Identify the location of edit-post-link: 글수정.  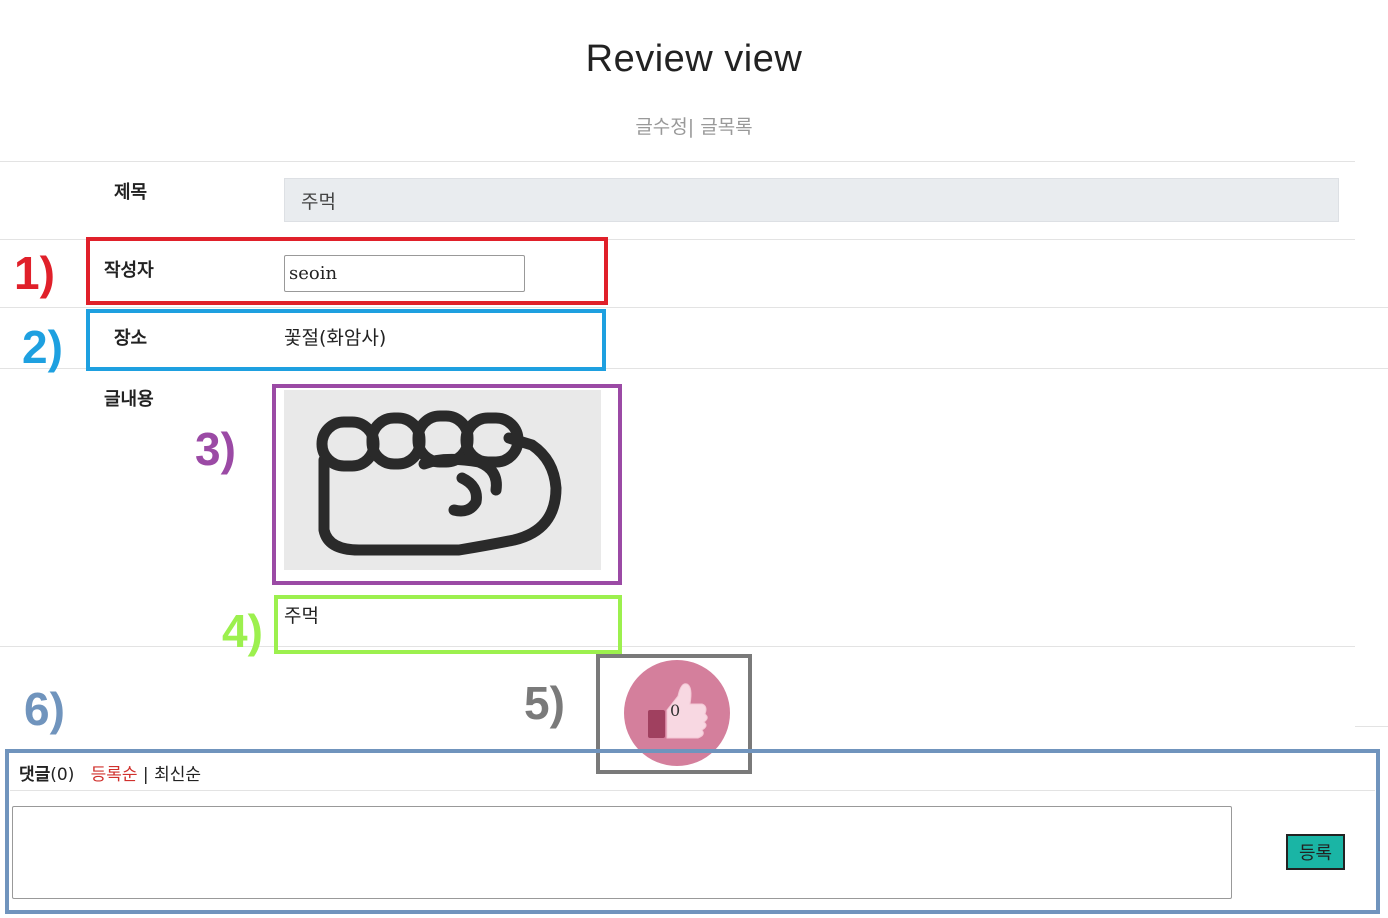
(661, 127).